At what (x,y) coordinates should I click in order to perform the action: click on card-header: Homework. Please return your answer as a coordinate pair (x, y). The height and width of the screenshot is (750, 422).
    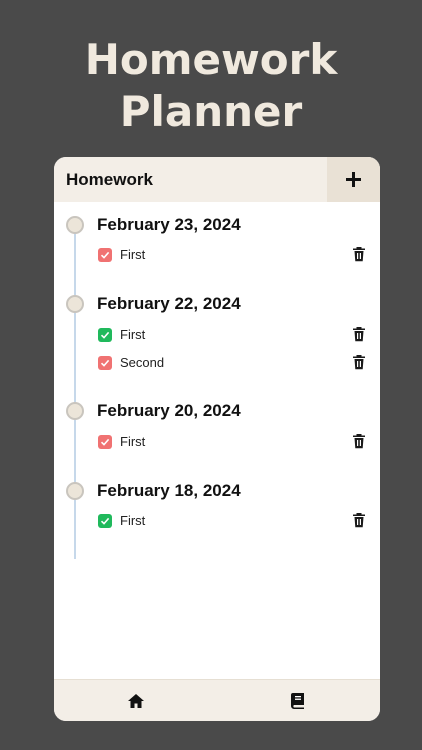
    Looking at the image, I should click on (217, 179).